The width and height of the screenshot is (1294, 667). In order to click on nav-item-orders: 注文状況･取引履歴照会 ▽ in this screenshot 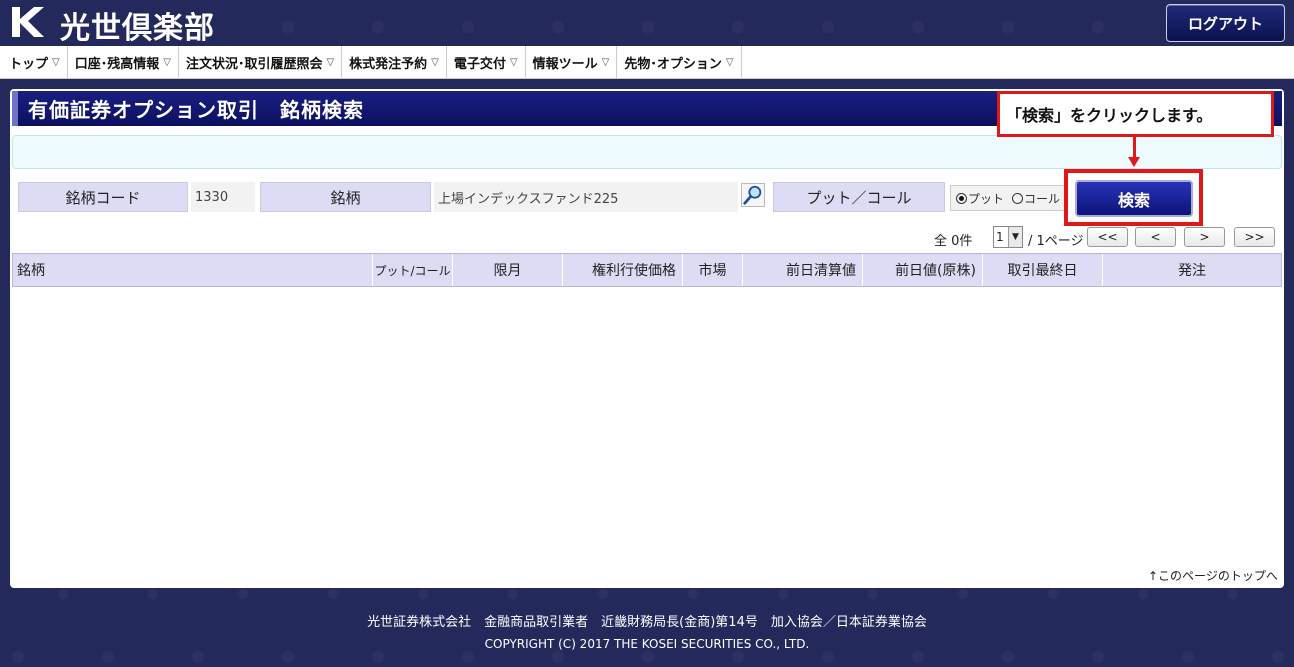, I will do `click(261, 62)`.